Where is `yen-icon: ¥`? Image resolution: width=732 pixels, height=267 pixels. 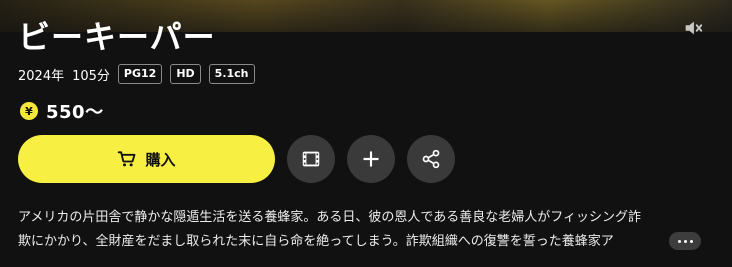 yen-icon: ¥ is located at coordinates (29, 111).